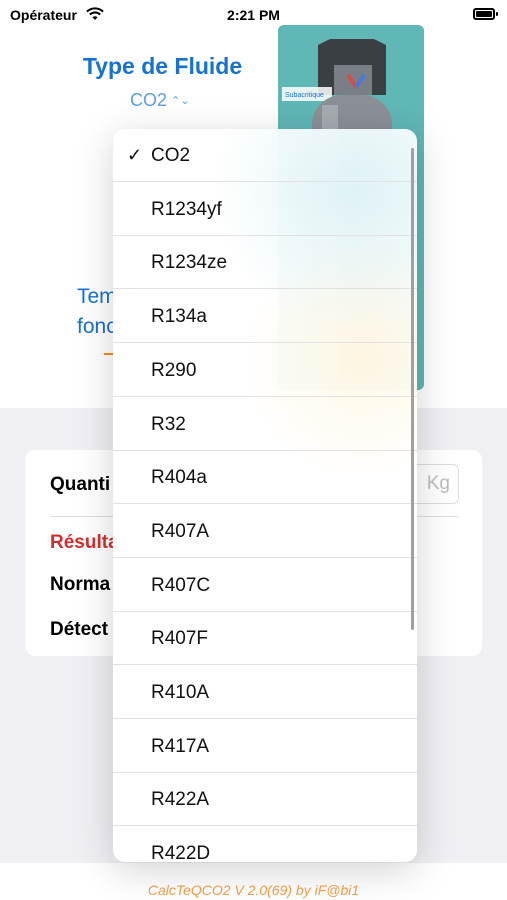 The image size is (507, 900). I want to click on menu-item-r407c: R407C, so click(265, 585).